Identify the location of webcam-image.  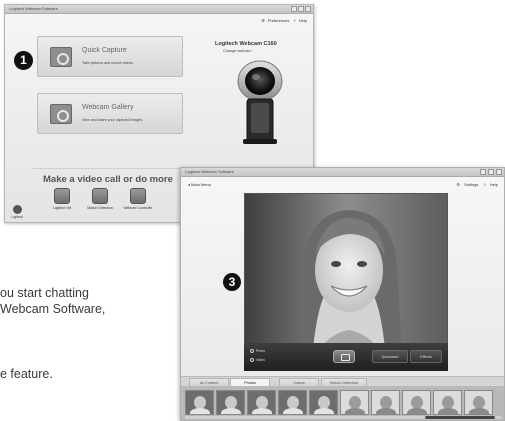
(260, 102).